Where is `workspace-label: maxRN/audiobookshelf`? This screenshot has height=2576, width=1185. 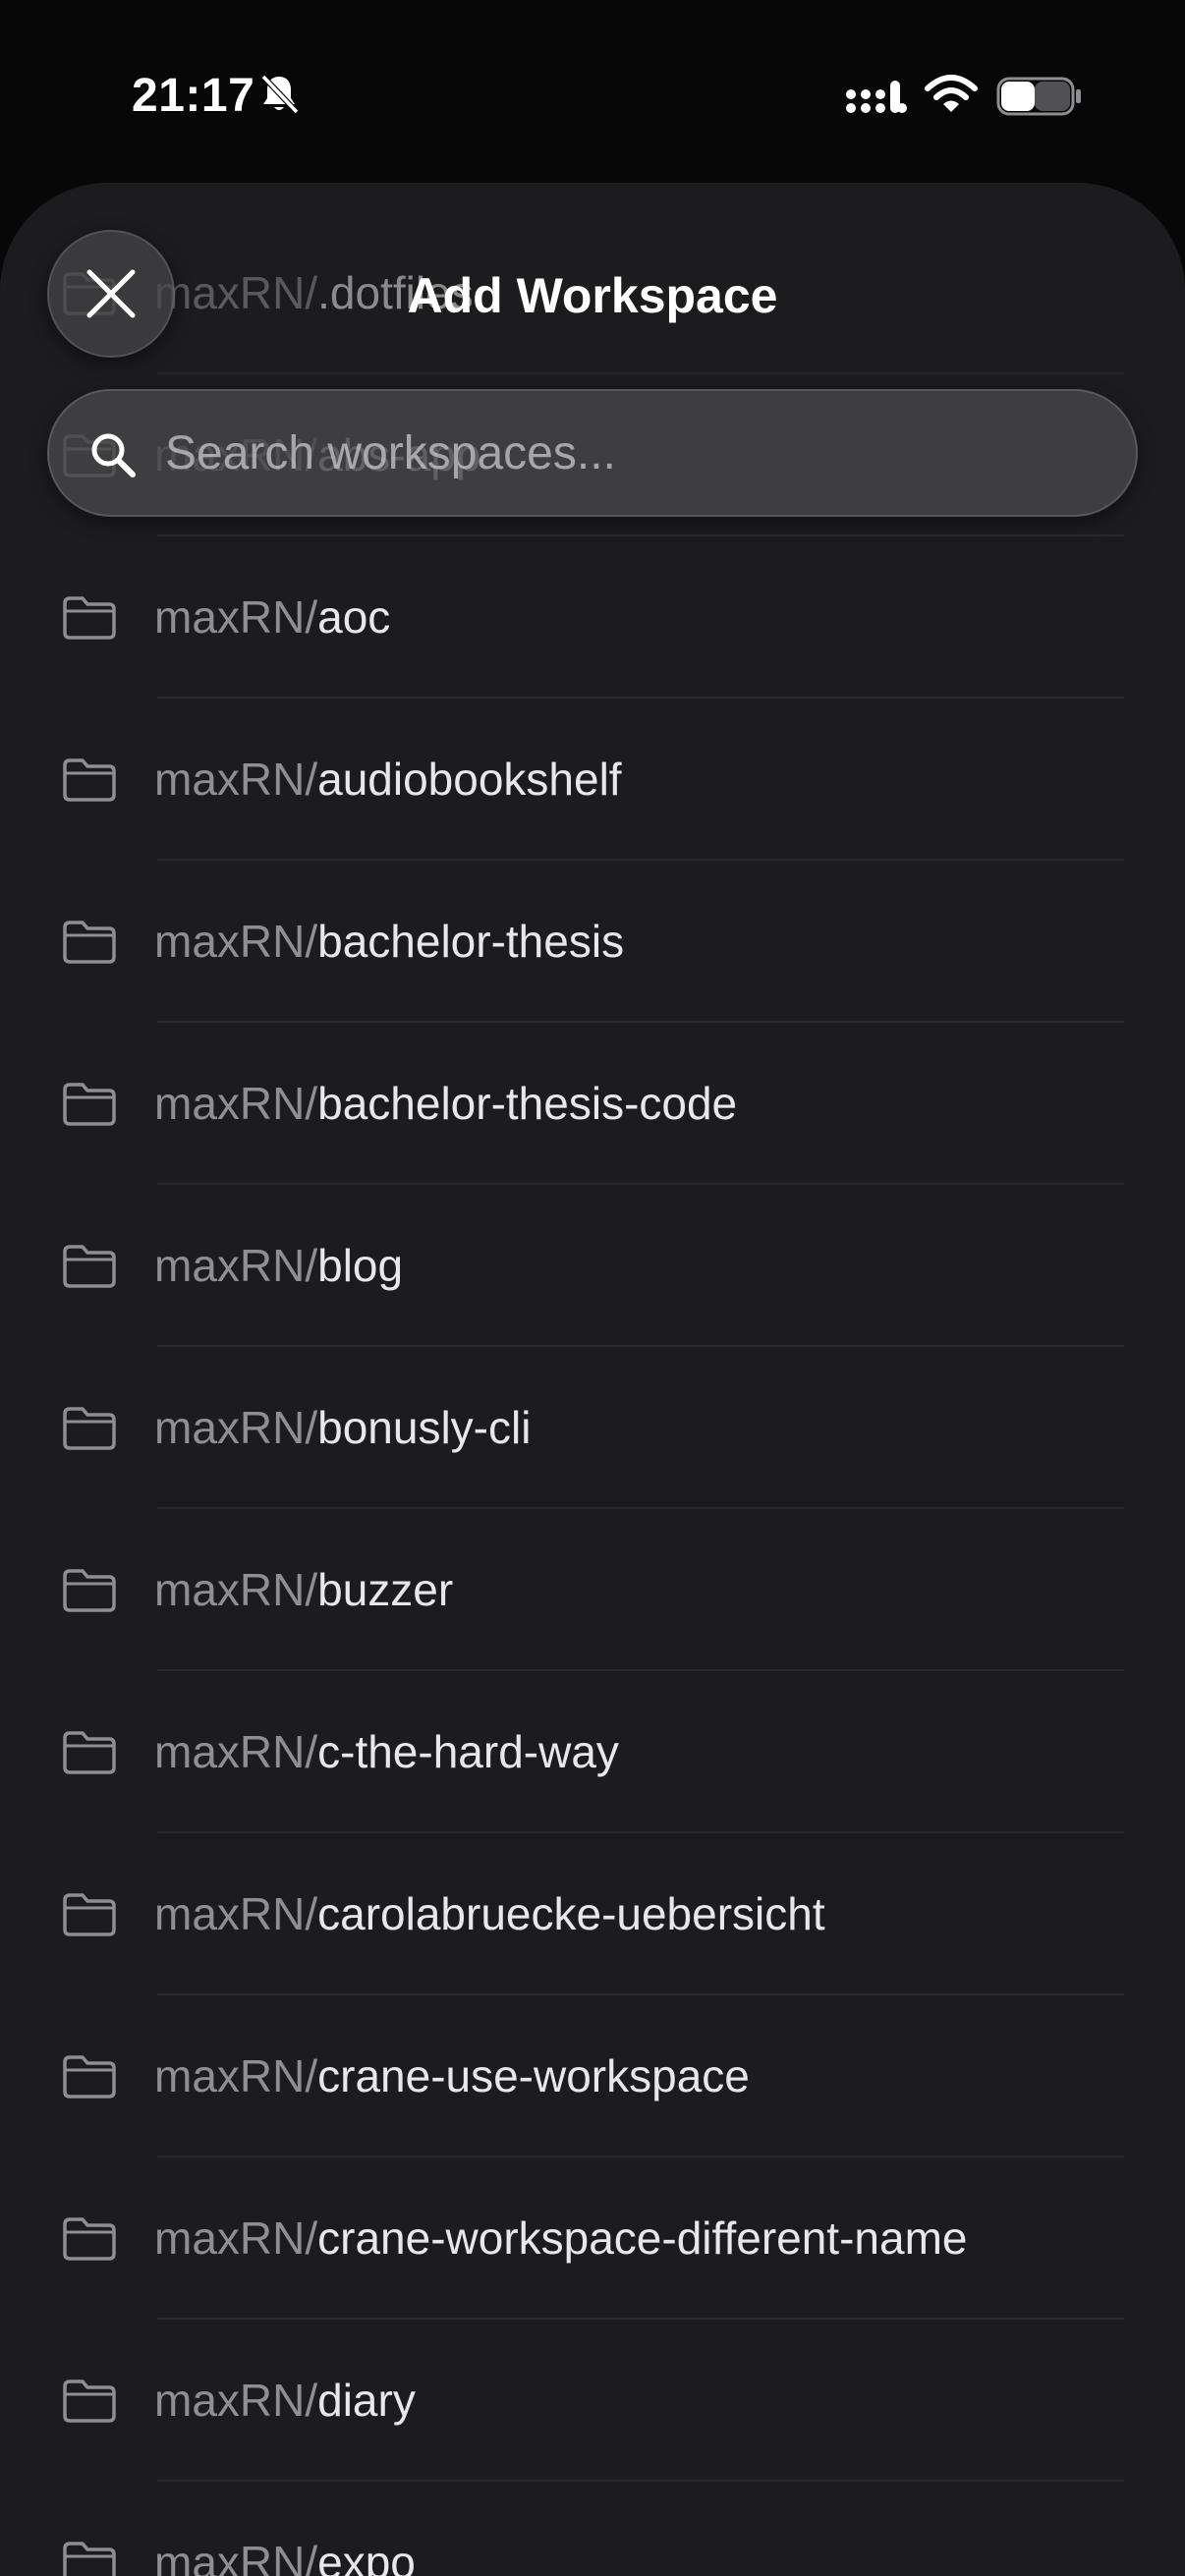
workspace-label: maxRN/audiobookshelf is located at coordinates (388, 779).